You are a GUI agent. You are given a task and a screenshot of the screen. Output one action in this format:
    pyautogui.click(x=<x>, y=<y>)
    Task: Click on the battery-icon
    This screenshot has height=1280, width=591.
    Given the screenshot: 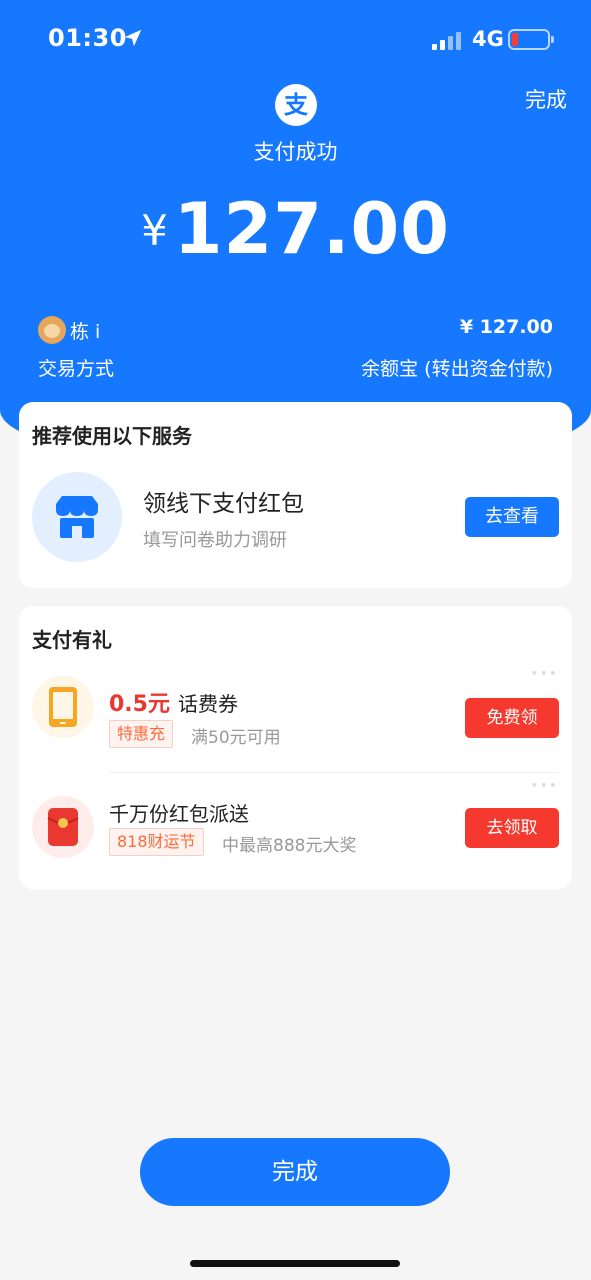 What is the action you would take?
    pyautogui.click(x=531, y=39)
    